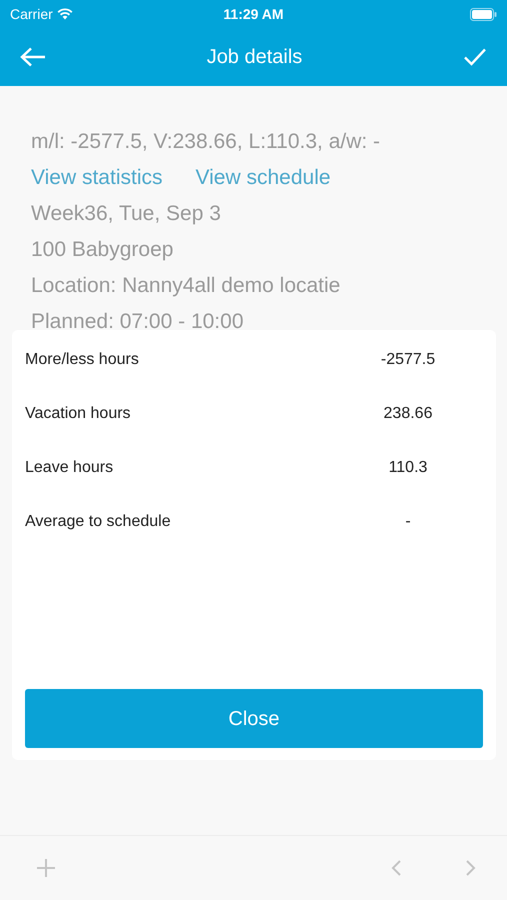  Describe the element at coordinates (254, 718) in the screenshot. I see `close-button: Close` at that location.